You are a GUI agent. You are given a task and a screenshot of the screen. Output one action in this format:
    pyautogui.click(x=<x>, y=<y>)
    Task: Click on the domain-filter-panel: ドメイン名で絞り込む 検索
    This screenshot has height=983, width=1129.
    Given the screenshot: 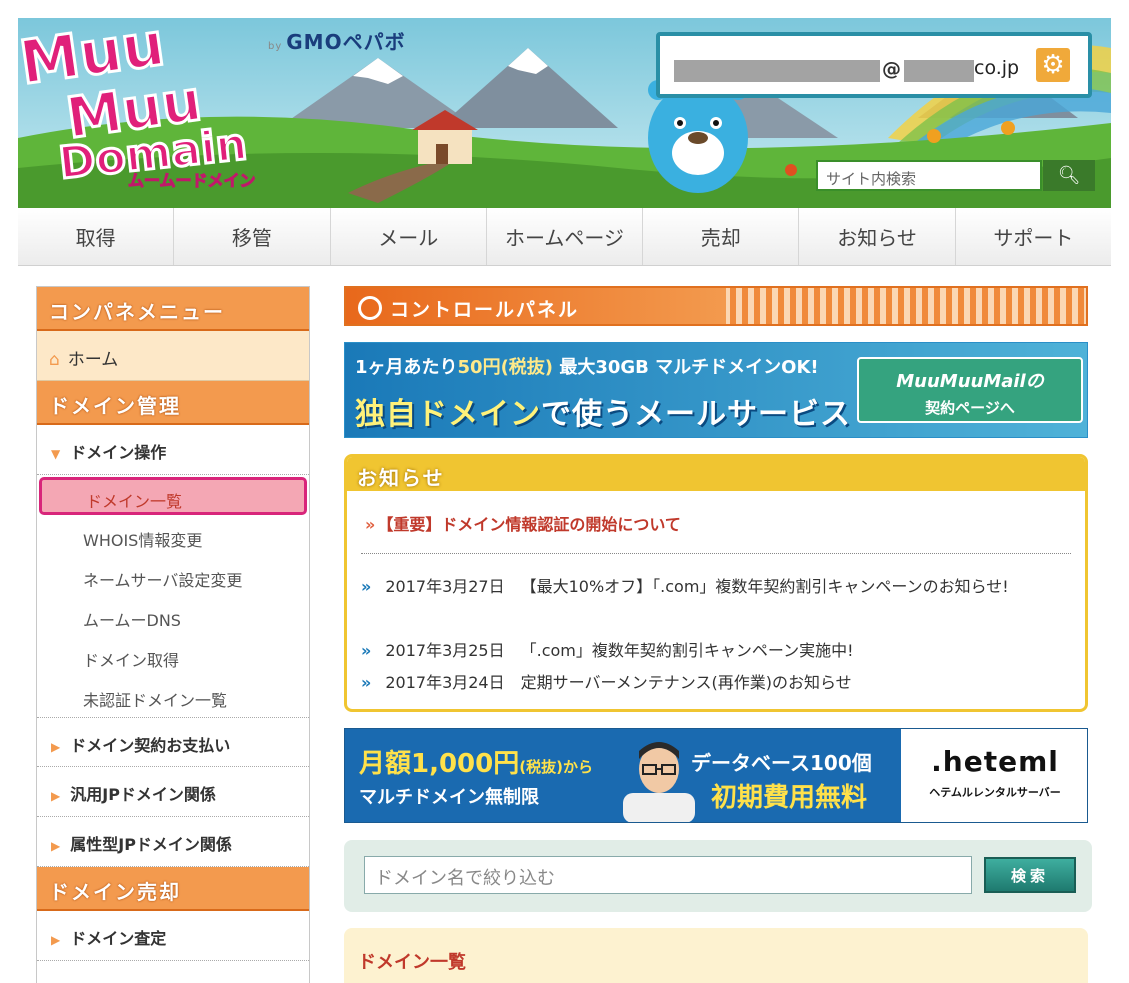 What is the action you would take?
    pyautogui.click(x=718, y=876)
    